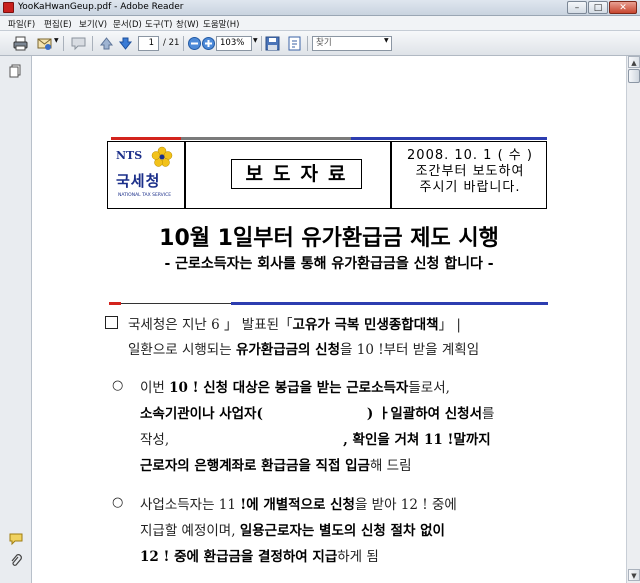  What do you see at coordinates (296, 174) in the screenshot?
I see `press-release-label: 보도자료` at bounding box center [296, 174].